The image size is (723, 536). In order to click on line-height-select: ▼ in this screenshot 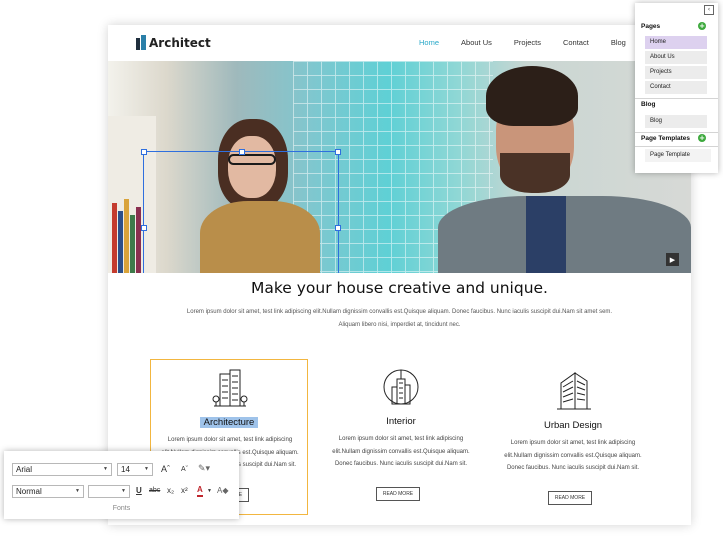, I will do `click(109, 491)`.